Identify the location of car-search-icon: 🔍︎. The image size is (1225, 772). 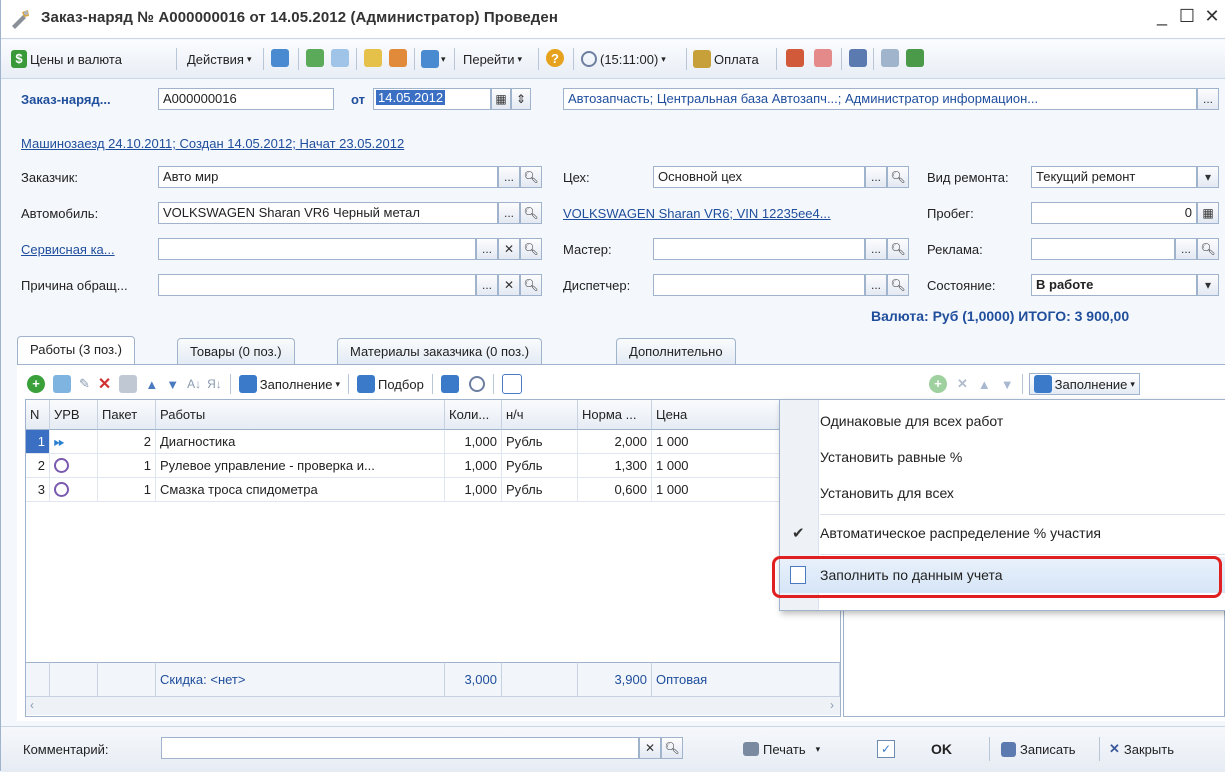
(531, 213).